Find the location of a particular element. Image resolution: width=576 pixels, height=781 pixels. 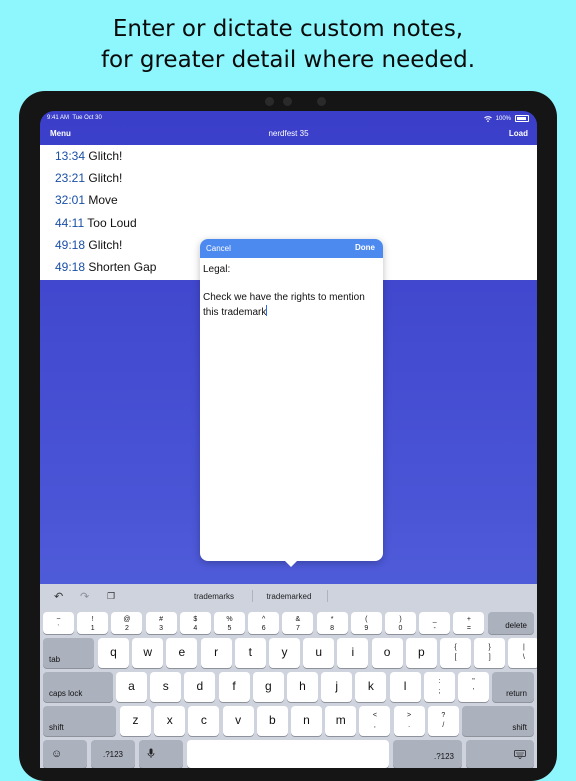

marker-row: 49:18 Shorten Gap is located at coordinates (105, 271).